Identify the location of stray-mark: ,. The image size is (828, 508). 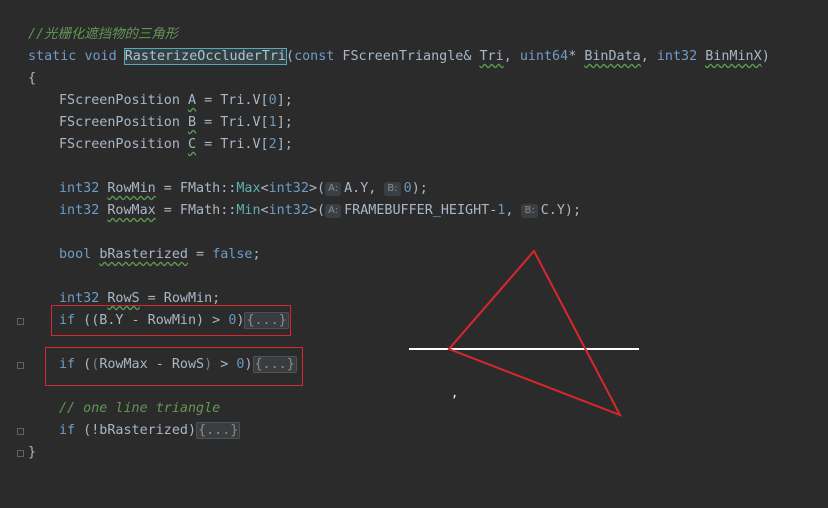
(455, 393).